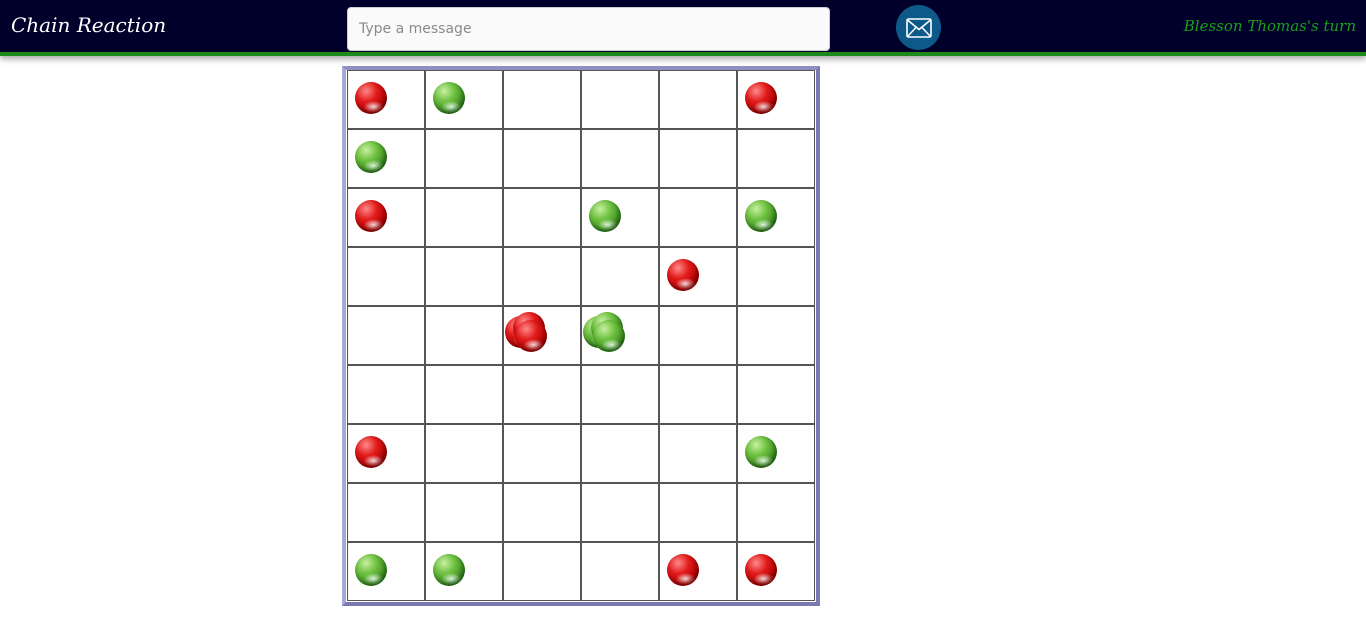 This screenshot has width=1366, height=644. Describe the element at coordinates (620, 453) in the screenshot. I see `board-cell-r6-c3` at that location.